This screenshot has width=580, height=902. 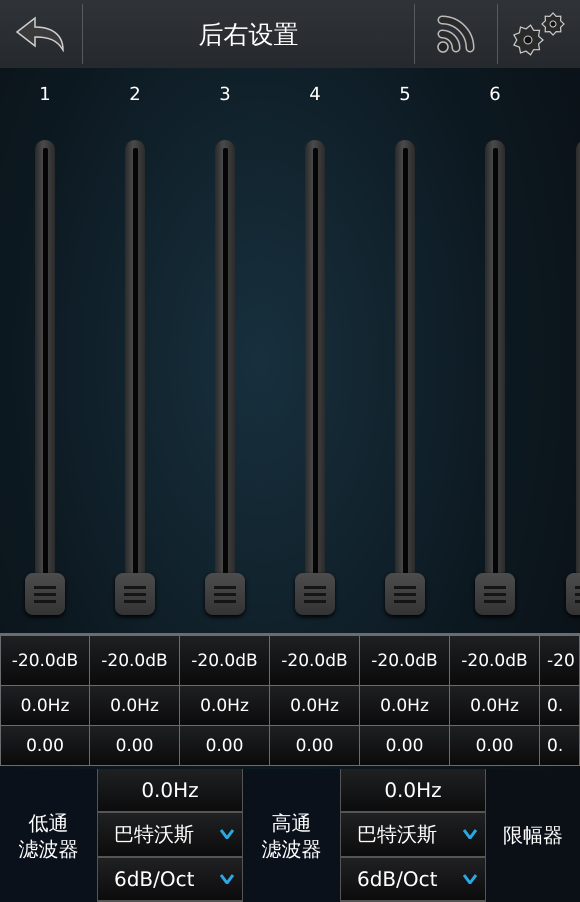 I want to click on page-title: 后右设置, so click(x=248, y=34).